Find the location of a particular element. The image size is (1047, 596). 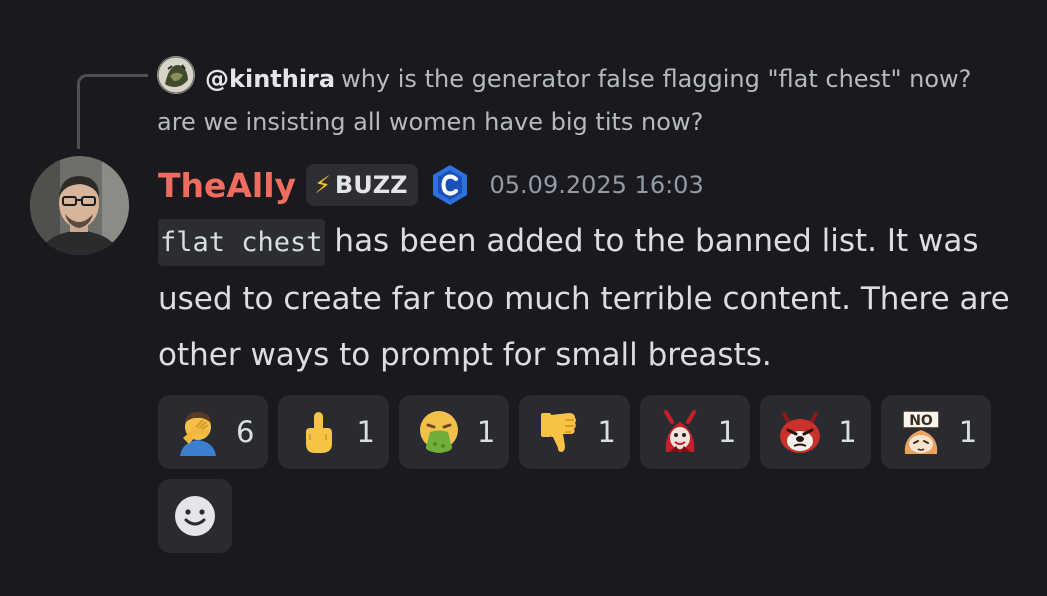

message-timestamp: 05.09.2025 16:03 is located at coordinates (596, 185).